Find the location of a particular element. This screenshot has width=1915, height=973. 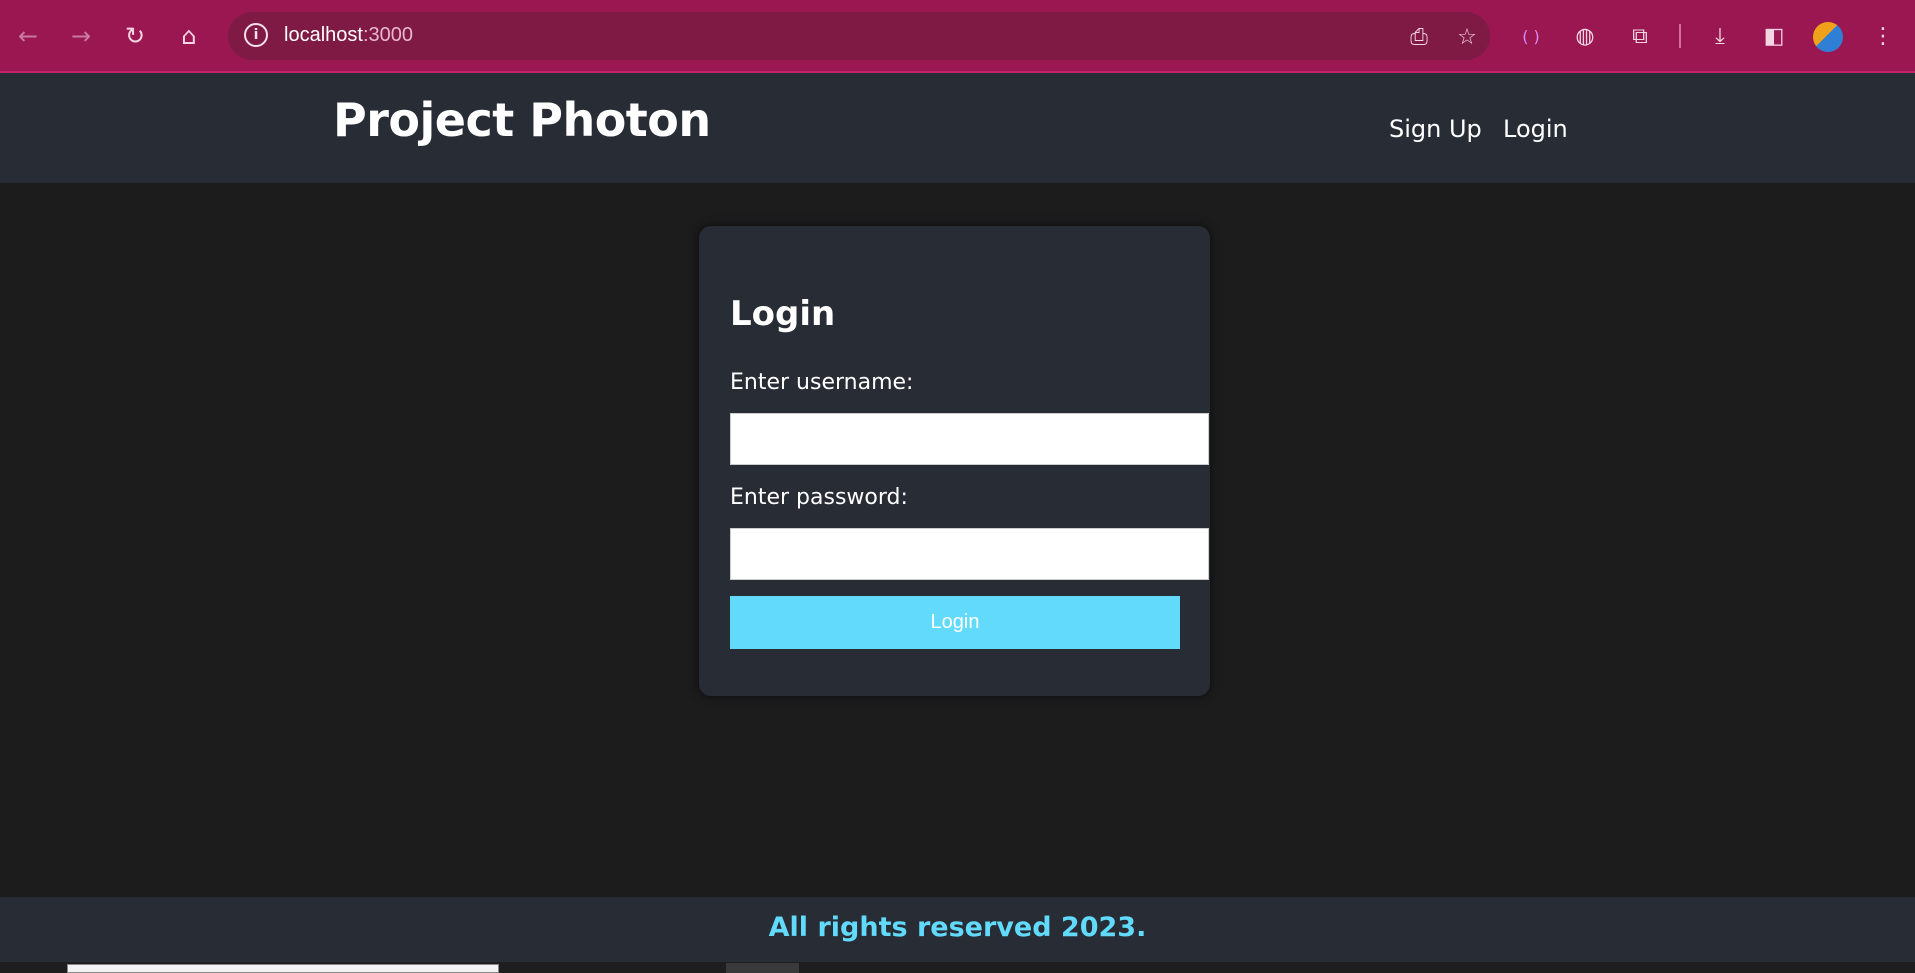

url-text: localhost:3000 is located at coordinates (348, 35).